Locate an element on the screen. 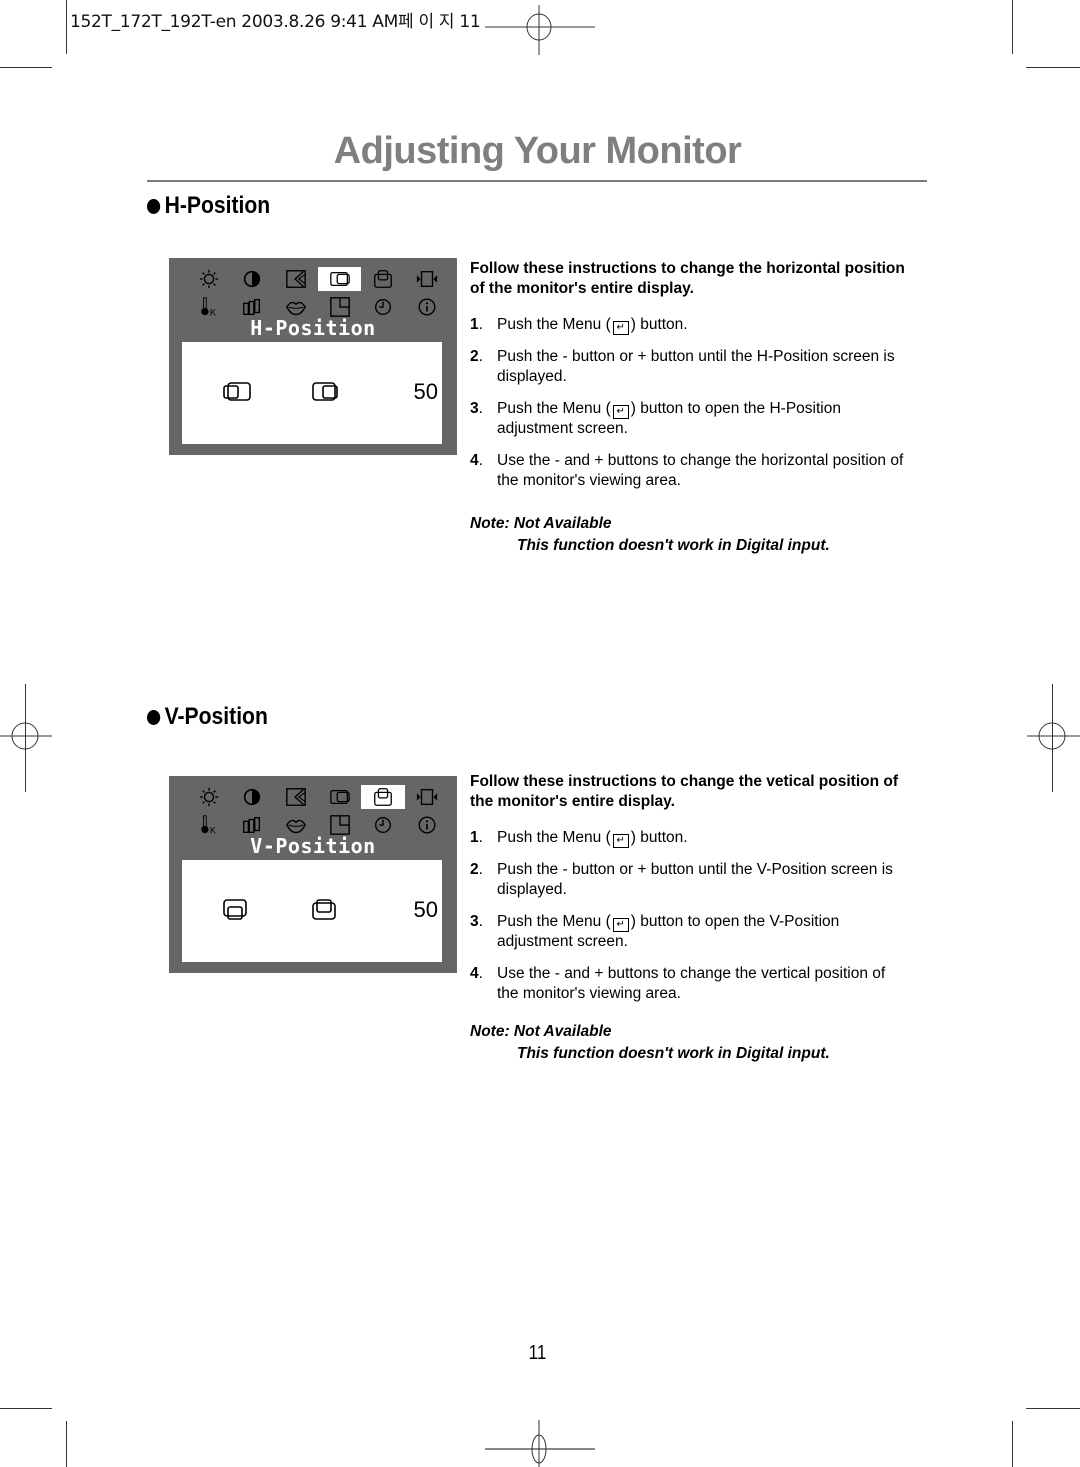 Image resolution: width=1080 pixels, height=1467 pixels. h-position-left-icon is located at coordinates (237, 392).